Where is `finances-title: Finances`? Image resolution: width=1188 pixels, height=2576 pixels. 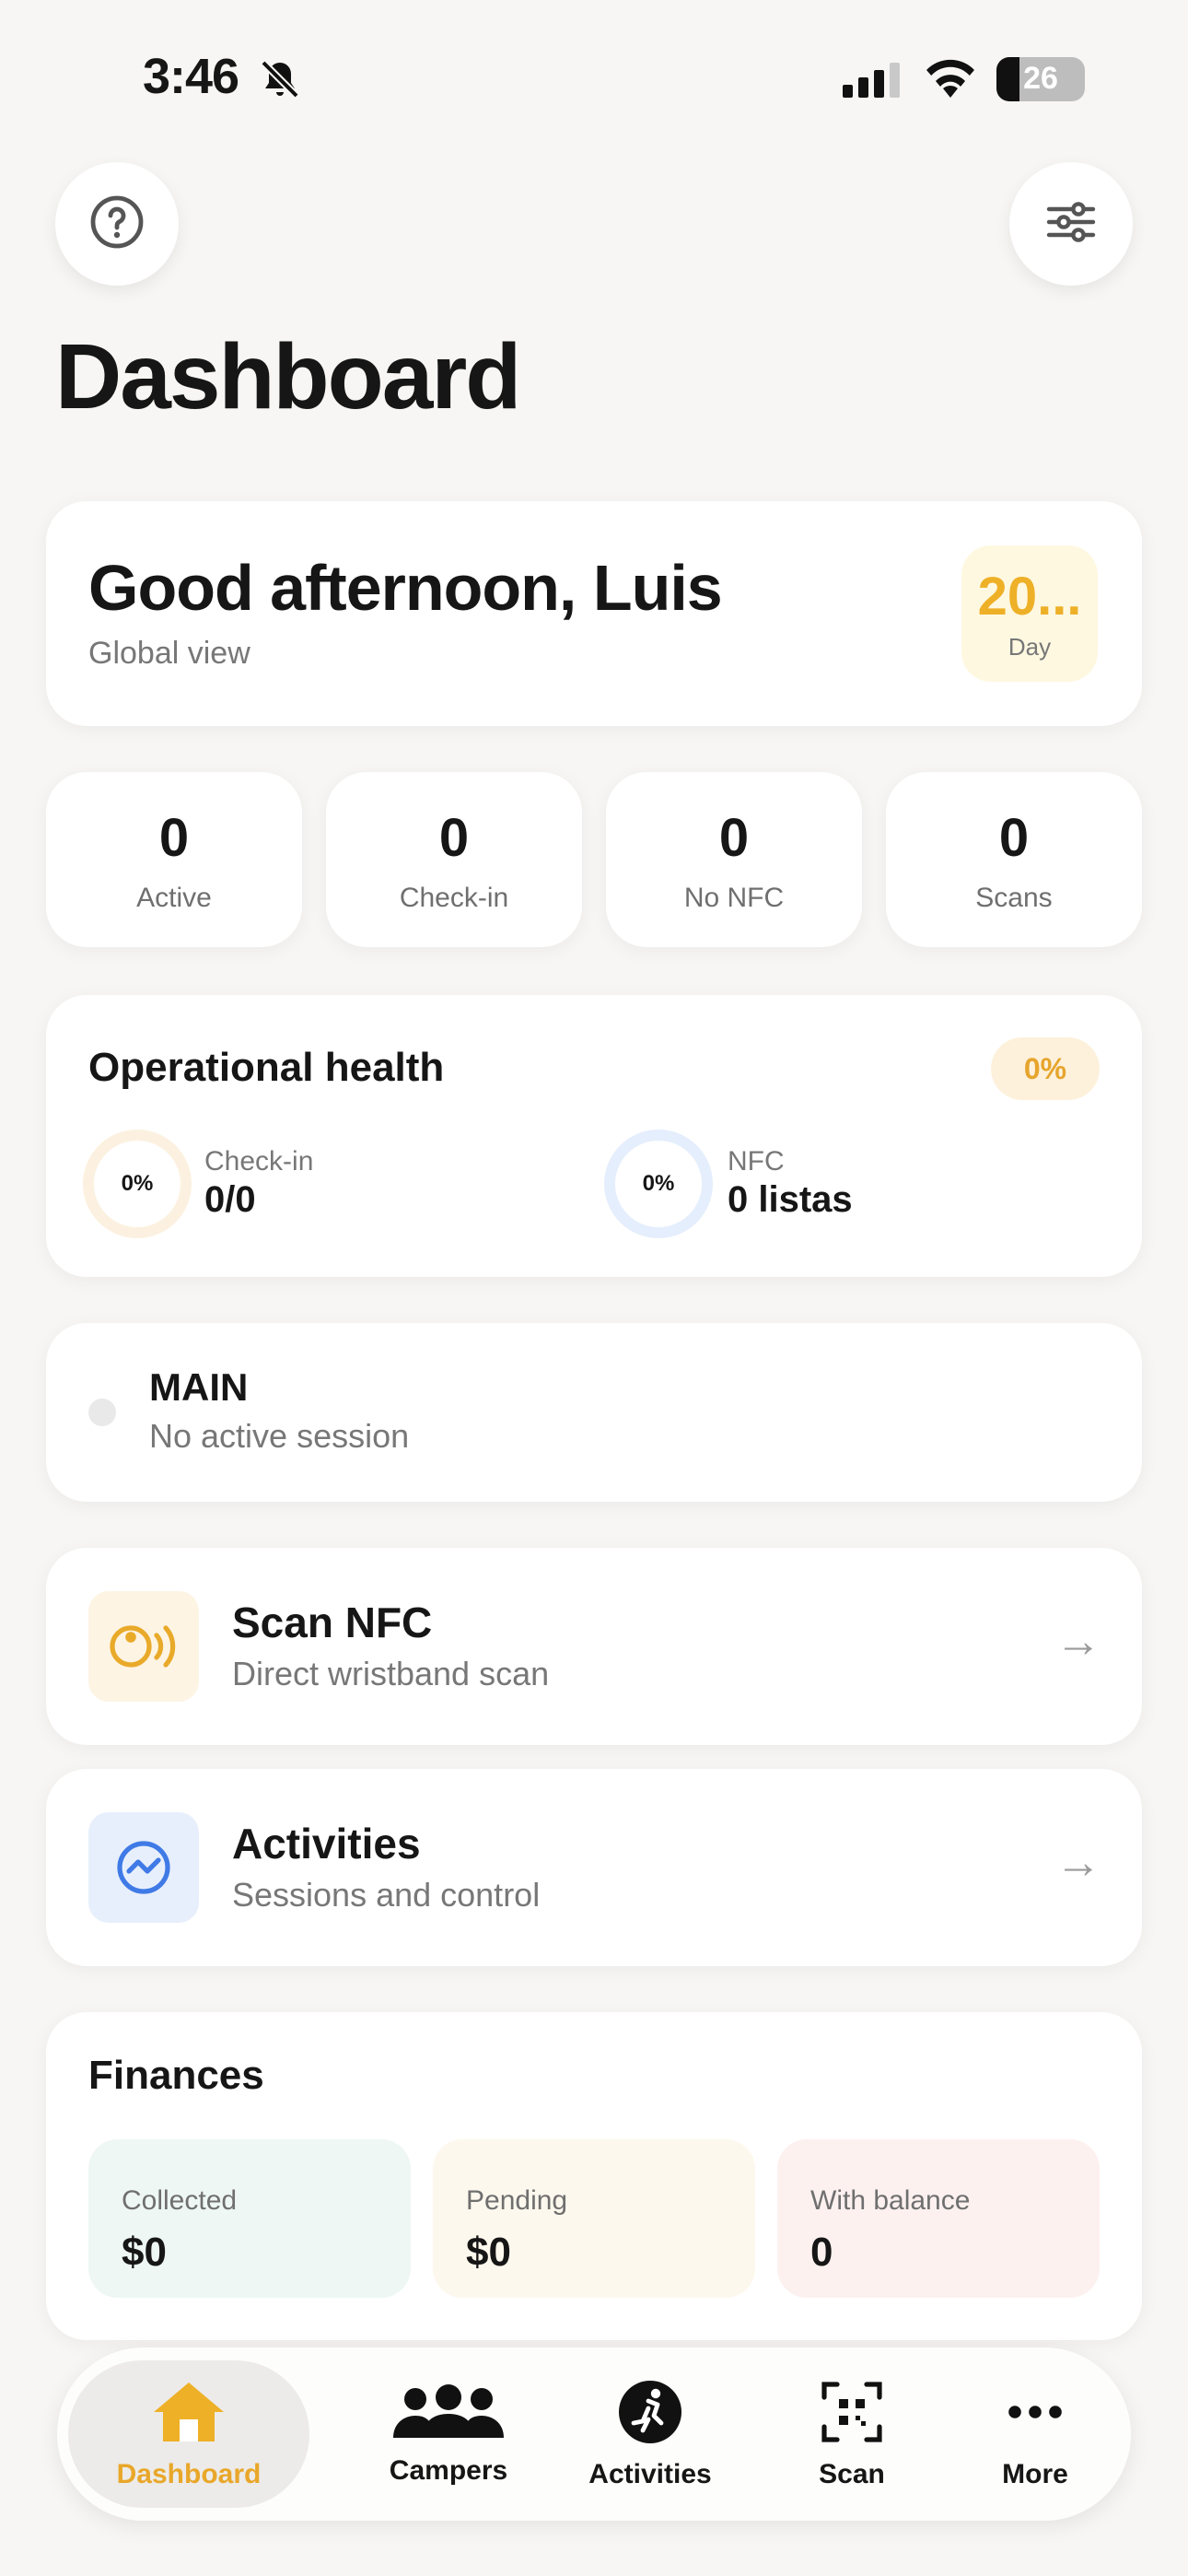 finances-title: Finances is located at coordinates (176, 2075).